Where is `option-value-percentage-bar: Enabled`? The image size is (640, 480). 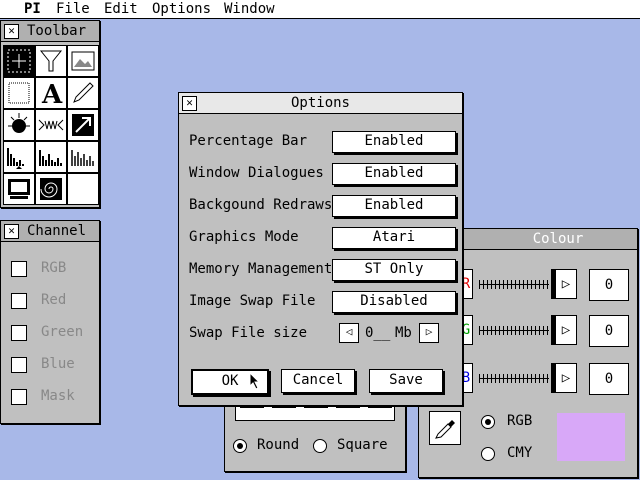
option-value-percentage-bar: Enabled is located at coordinates (394, 142).